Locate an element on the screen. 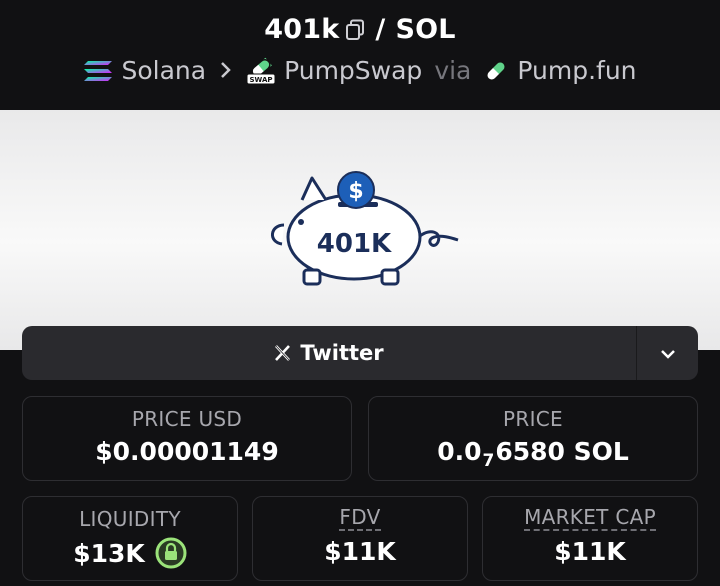  more-links-button is located at coordinates (667, 353).